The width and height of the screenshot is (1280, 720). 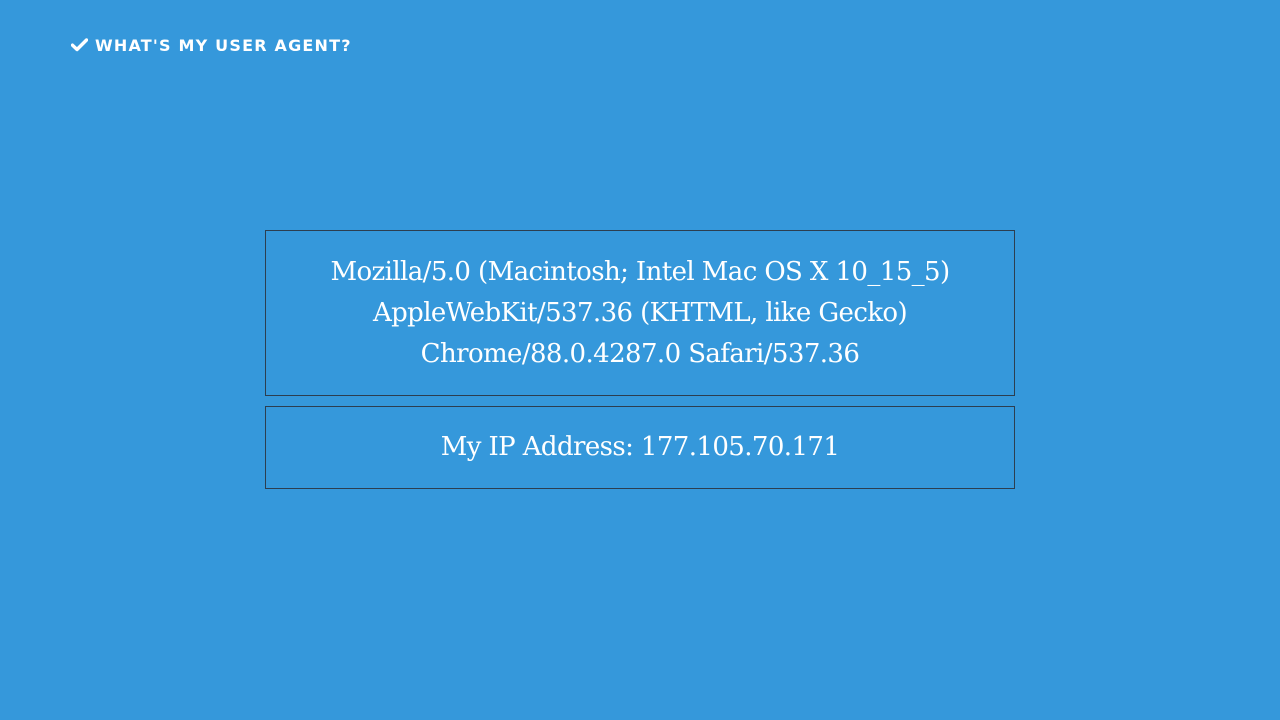 I want to click on user-agent-line: AppleWebKit/537.36 (KHTML, like Gecko), so click(x=640, y=312).